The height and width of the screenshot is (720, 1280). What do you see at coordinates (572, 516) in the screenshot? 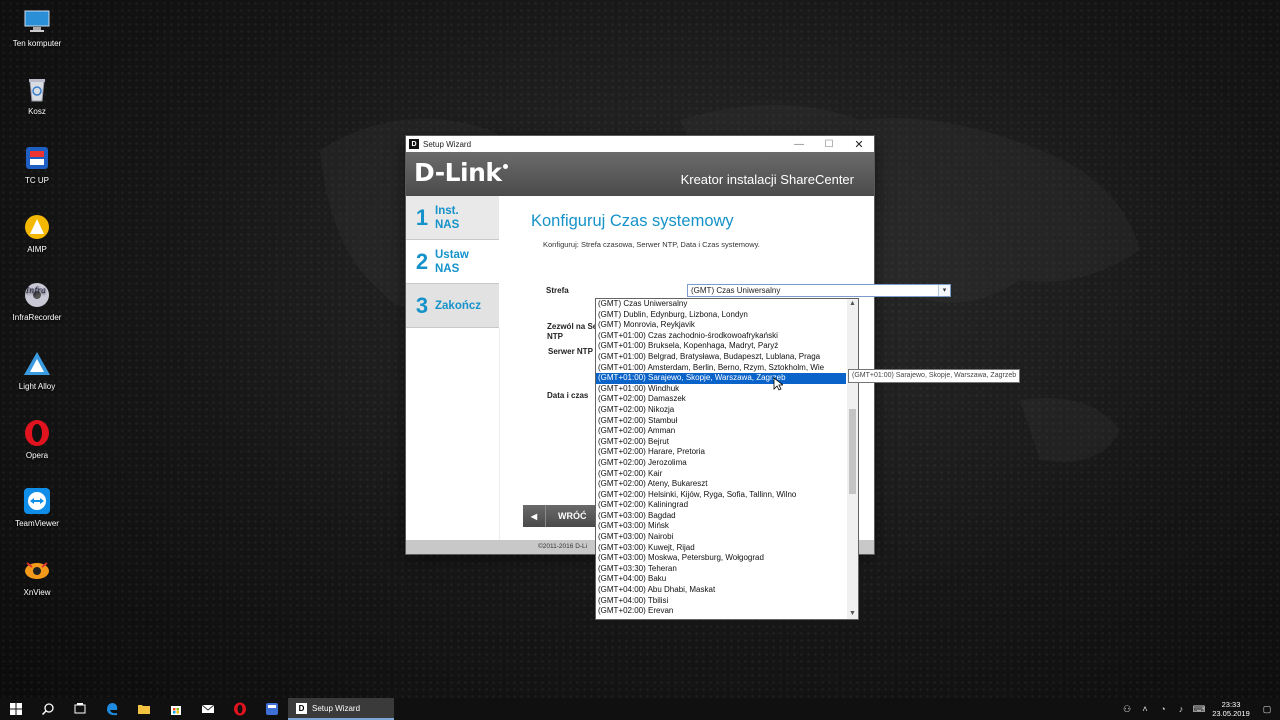
I see `back-button-label: WRÓĆ` at bounding box center [572, 516].